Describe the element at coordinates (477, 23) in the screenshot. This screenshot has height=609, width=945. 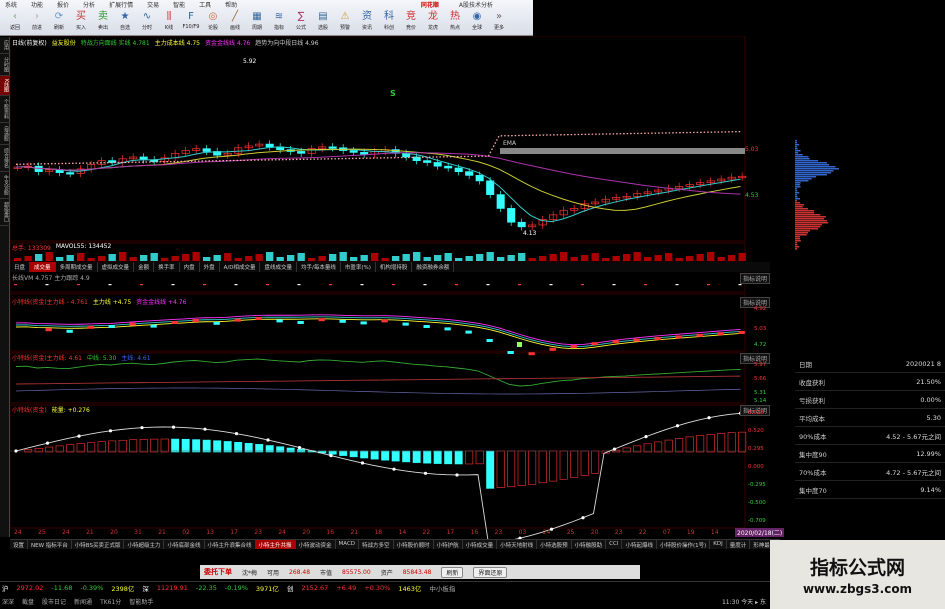
I see `toolbar-button-21: ◉ 全球` at that location.